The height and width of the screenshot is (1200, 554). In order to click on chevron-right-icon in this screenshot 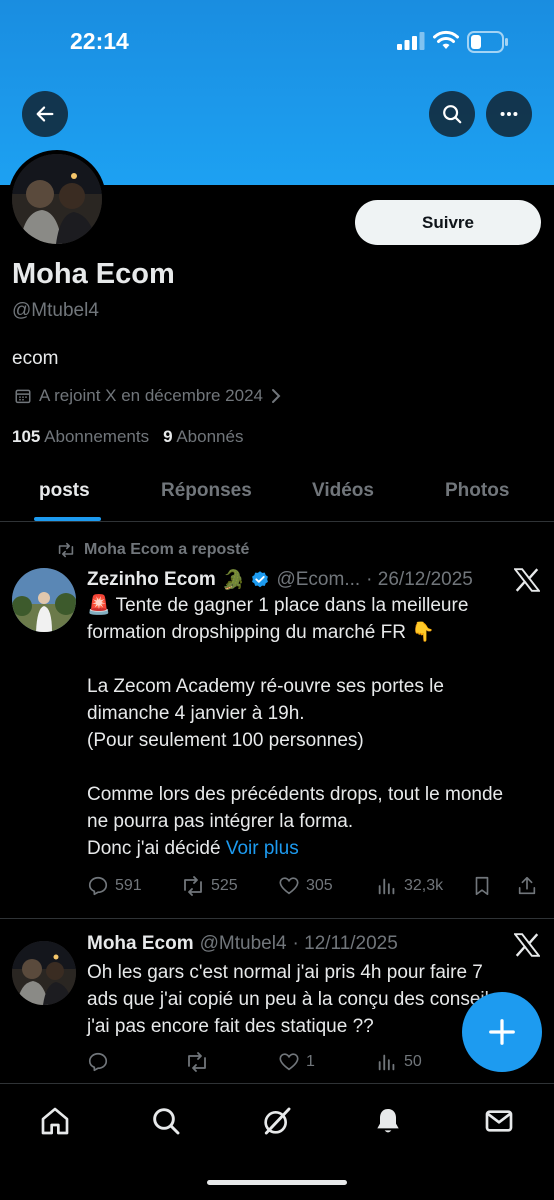, I will do `click(276, 396)`.